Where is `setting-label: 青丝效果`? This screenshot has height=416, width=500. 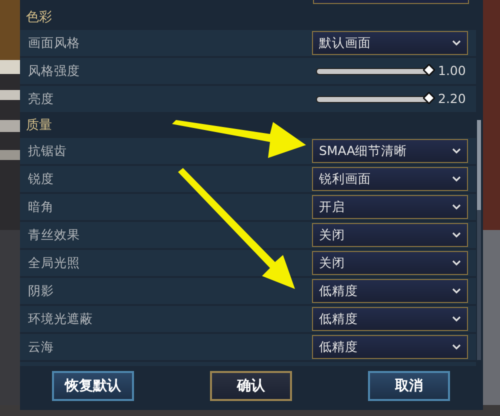
setting-label: 青丝效果 is located at coordinates (54, 235).